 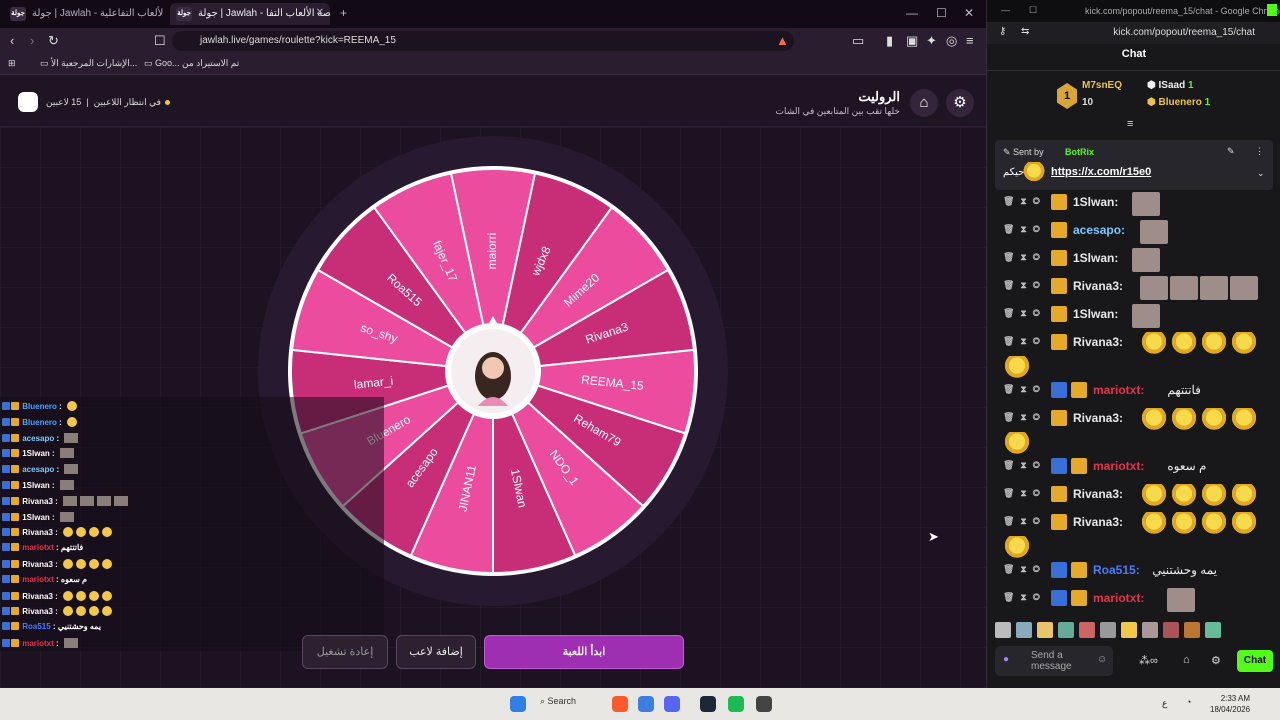 What do you see at coordinates (1186, 660) in the screenshot?
I see `store-icon: ⌂` at bounding box center [1186, 660].